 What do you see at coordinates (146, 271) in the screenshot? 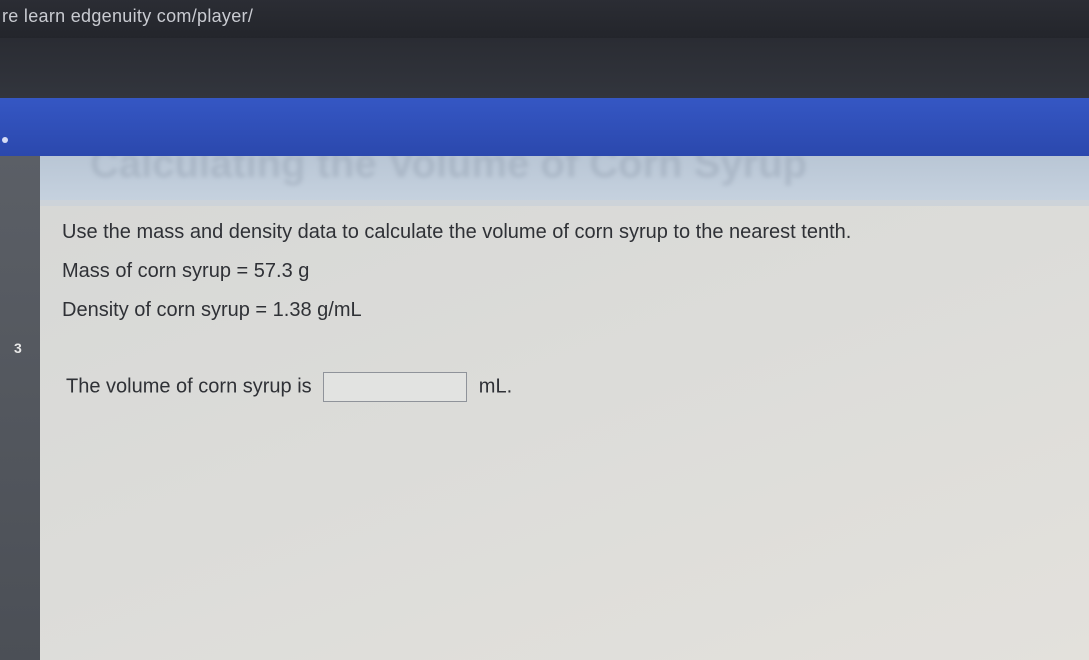
I see `mass-label: Mass of corn syrup` at bounding box center [146, 271].